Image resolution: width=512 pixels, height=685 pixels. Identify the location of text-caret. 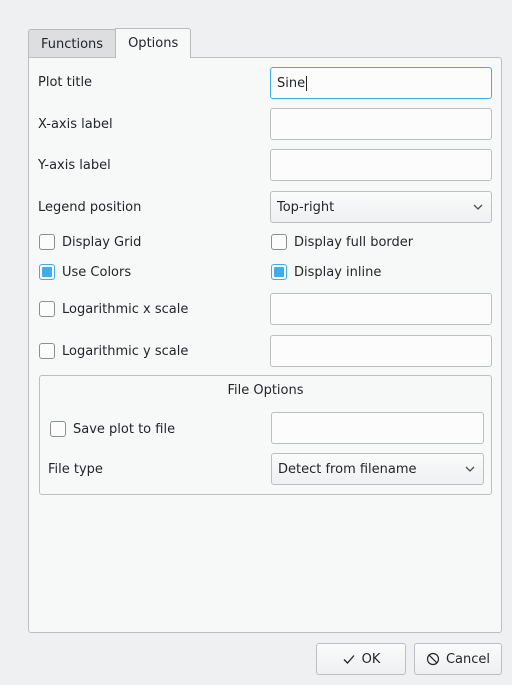
(307, 83).